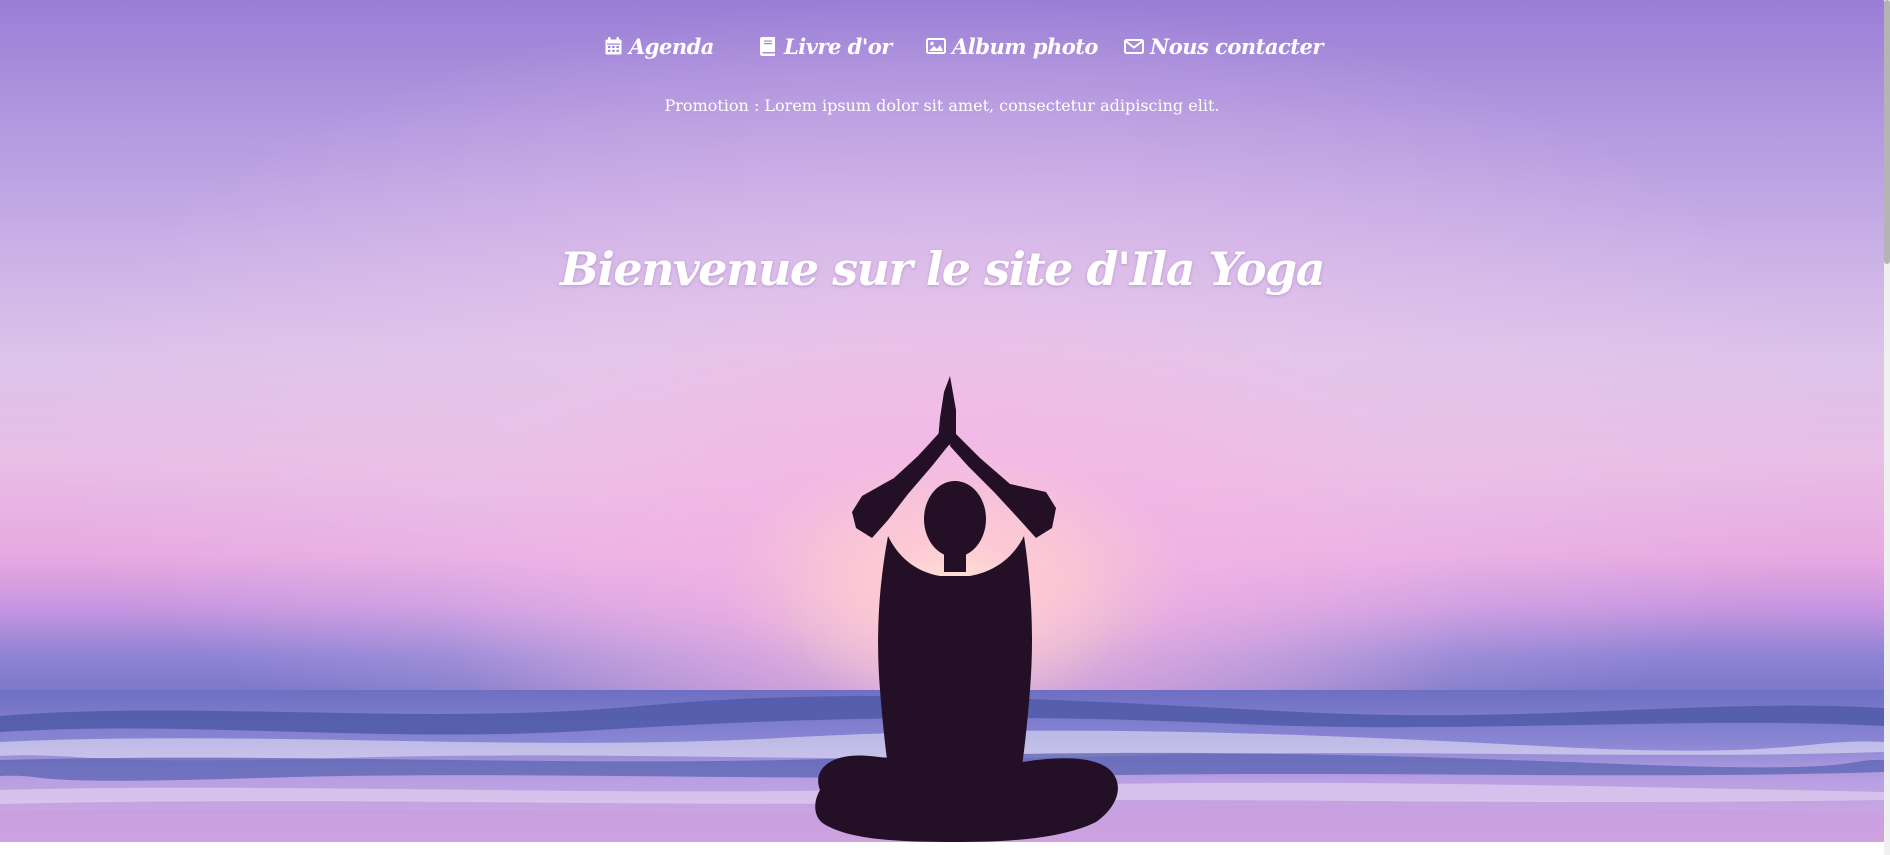  What do you see at coordinates (942, 269) in the screenshot?
I see `page-title: Bienvenue sur le site d'Ila Yoga` at bounding box center [942, 269].